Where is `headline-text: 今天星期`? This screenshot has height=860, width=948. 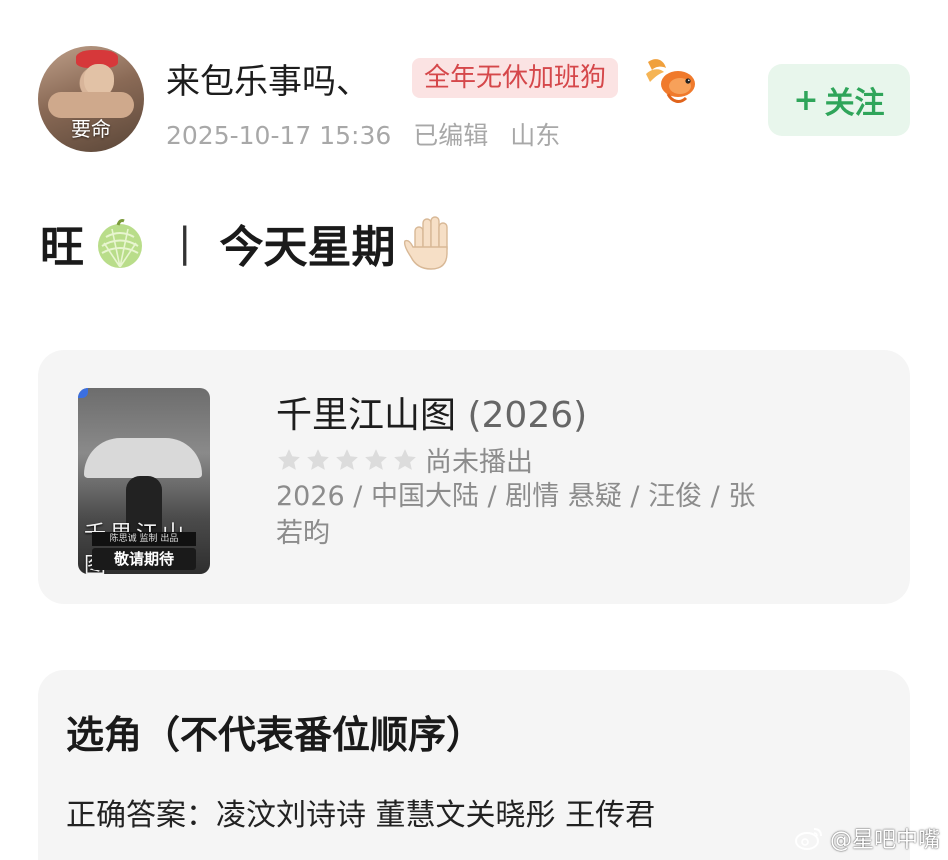 headline-text: 今天星期 is located at coordinates (307, 247).